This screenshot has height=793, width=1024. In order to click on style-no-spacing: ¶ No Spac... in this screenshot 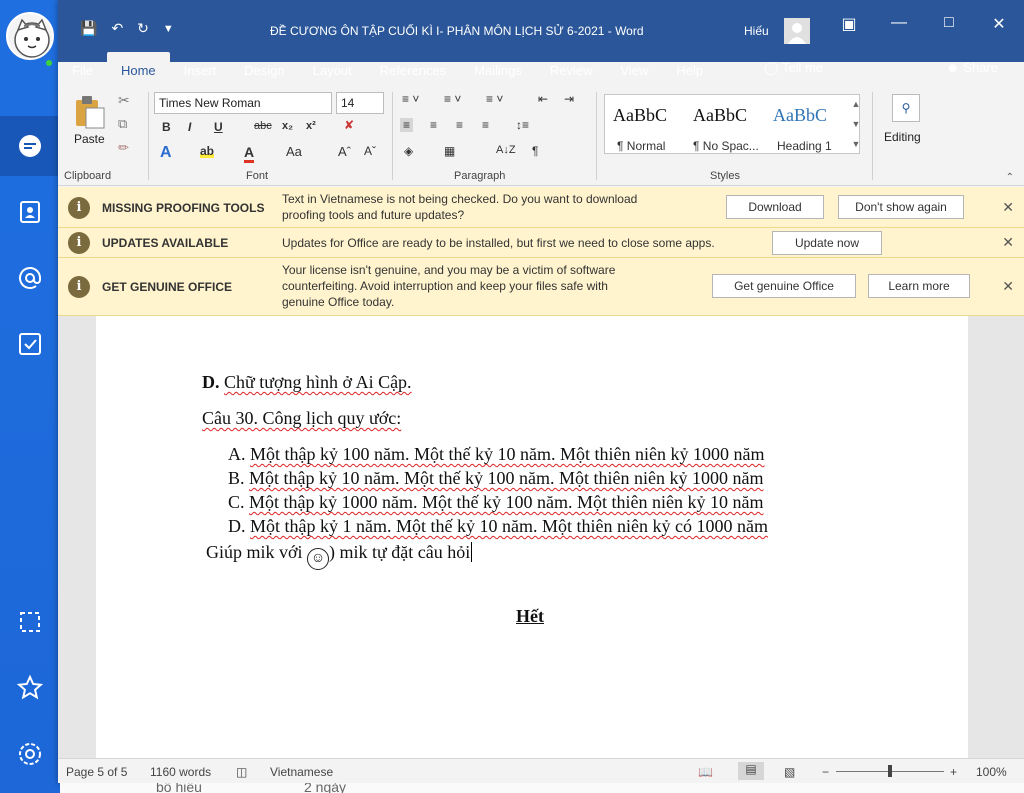, I will do `click(726, 146)`.